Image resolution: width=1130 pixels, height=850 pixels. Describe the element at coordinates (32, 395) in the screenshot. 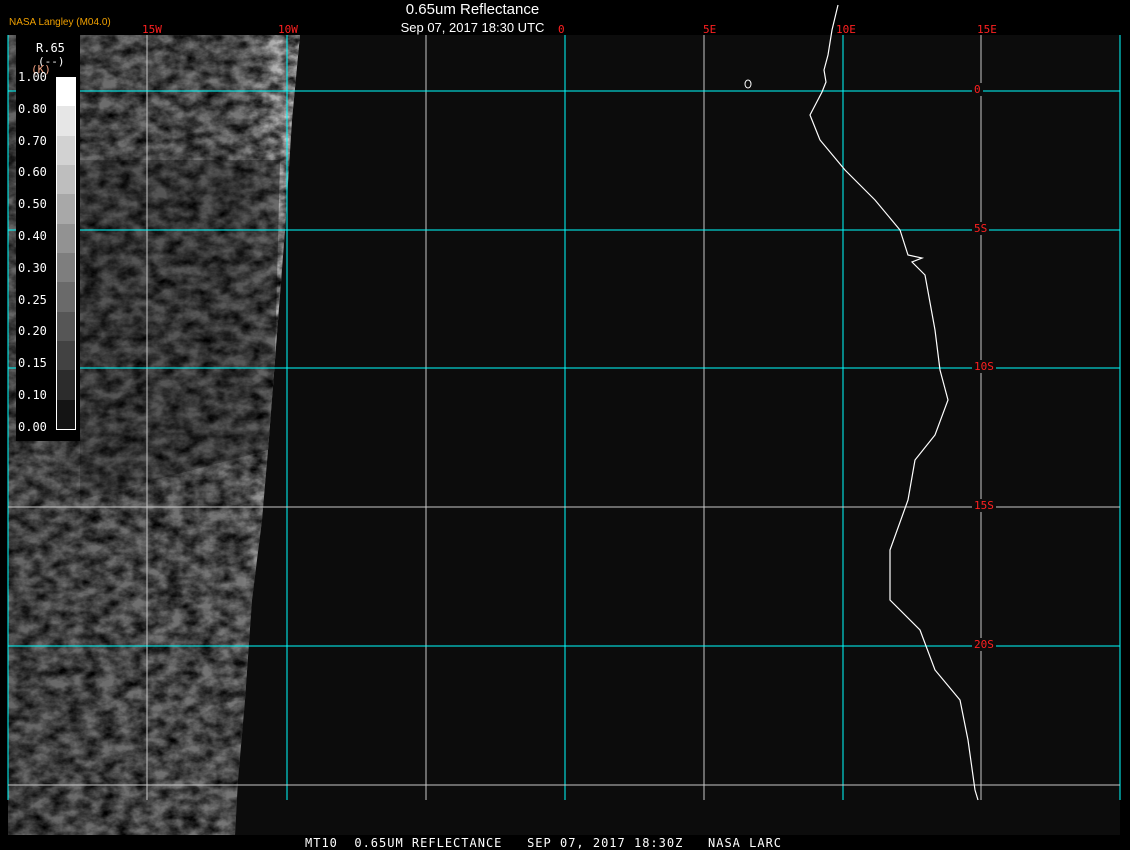

I see `legend-tick: 0.10` at that location.